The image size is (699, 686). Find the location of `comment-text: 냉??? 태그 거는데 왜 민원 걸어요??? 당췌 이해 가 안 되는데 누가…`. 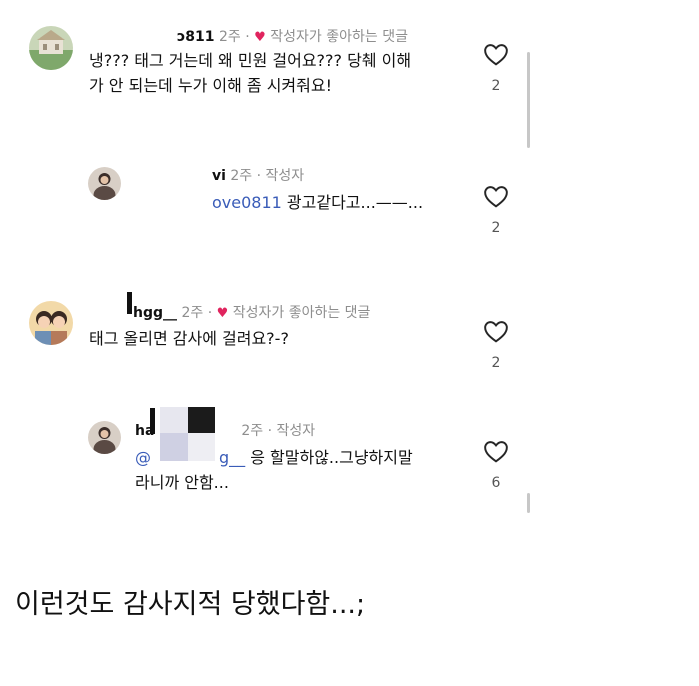

comment-text: 냉??? 태그 거는데 왜 민원 걸어요??? 당췌 이해 가 안 되는데 누가… is located at coordinates (284, 73).